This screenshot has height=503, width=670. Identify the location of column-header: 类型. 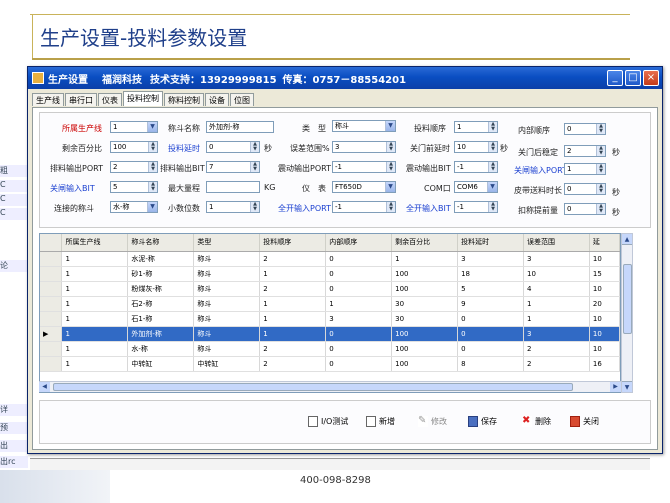
(227, 243).